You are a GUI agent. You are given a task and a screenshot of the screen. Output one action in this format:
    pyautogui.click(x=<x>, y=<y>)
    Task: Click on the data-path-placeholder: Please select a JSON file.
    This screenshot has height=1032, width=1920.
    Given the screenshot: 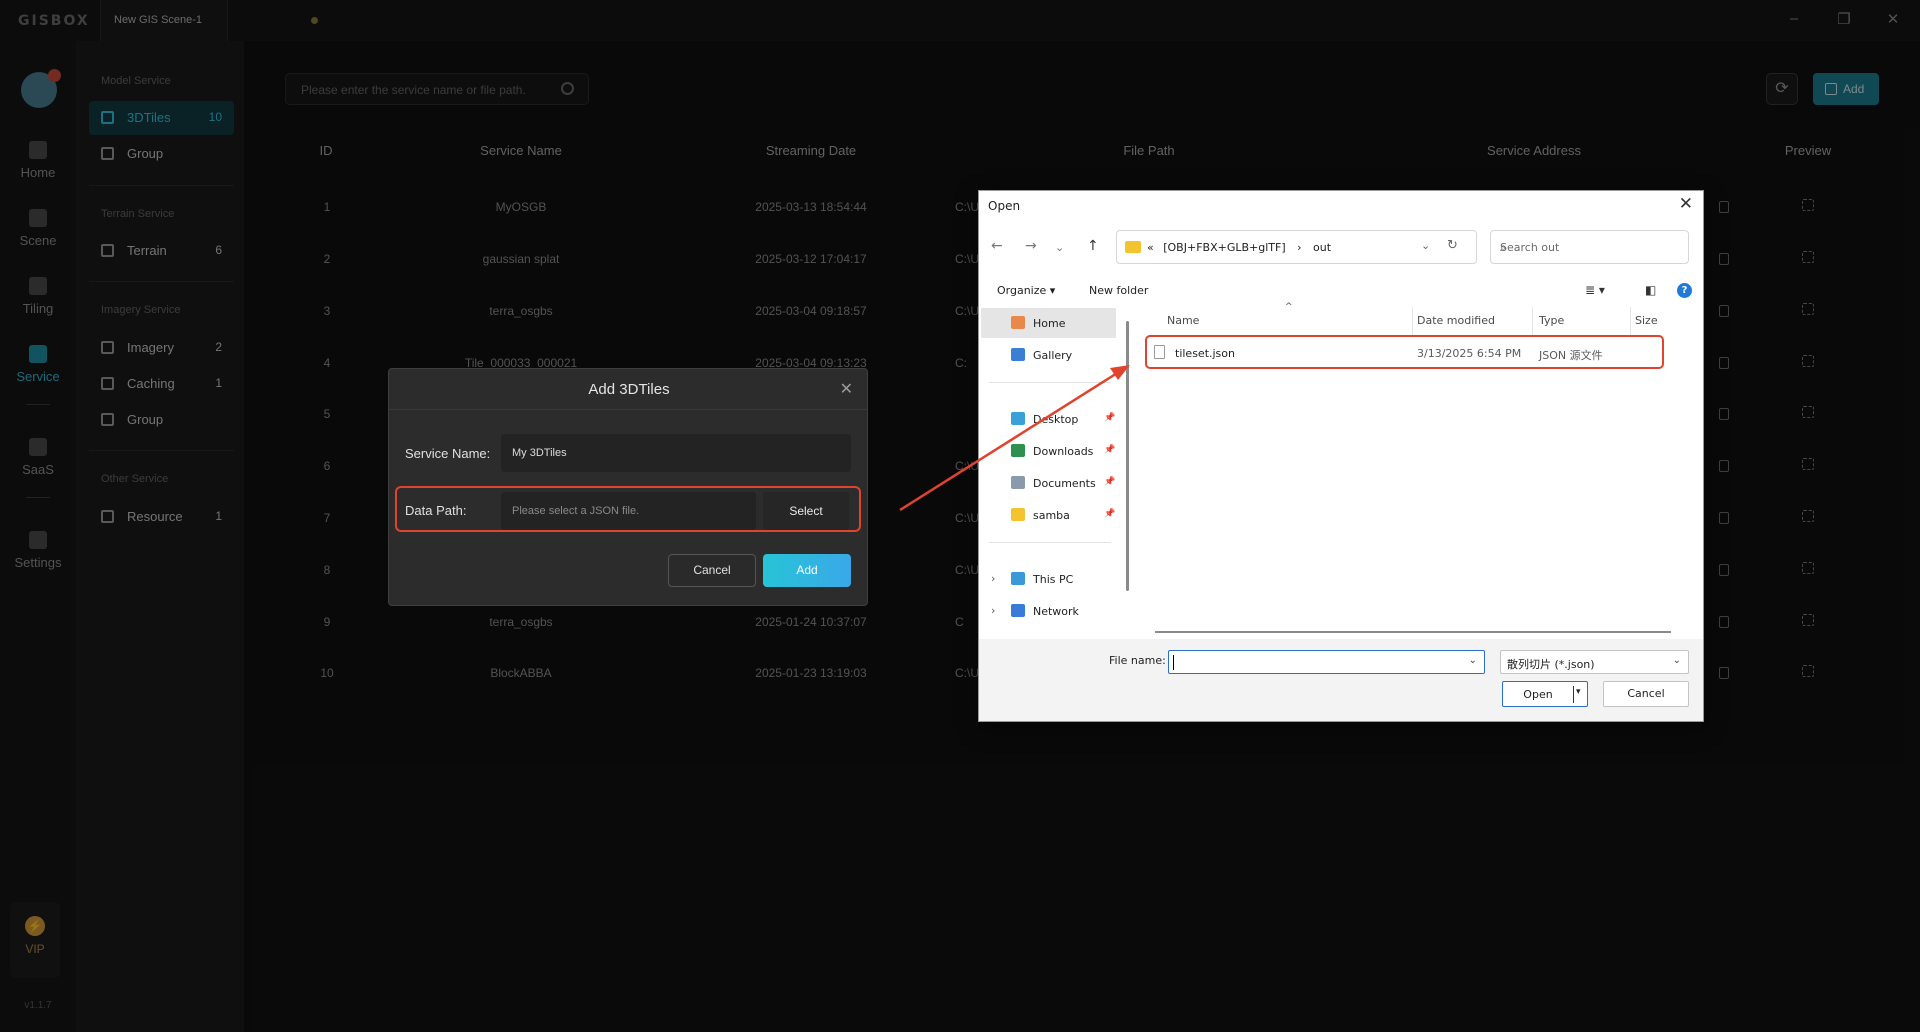 What is the action you would take?
    pyautogui.click(x=576, y=511)
    